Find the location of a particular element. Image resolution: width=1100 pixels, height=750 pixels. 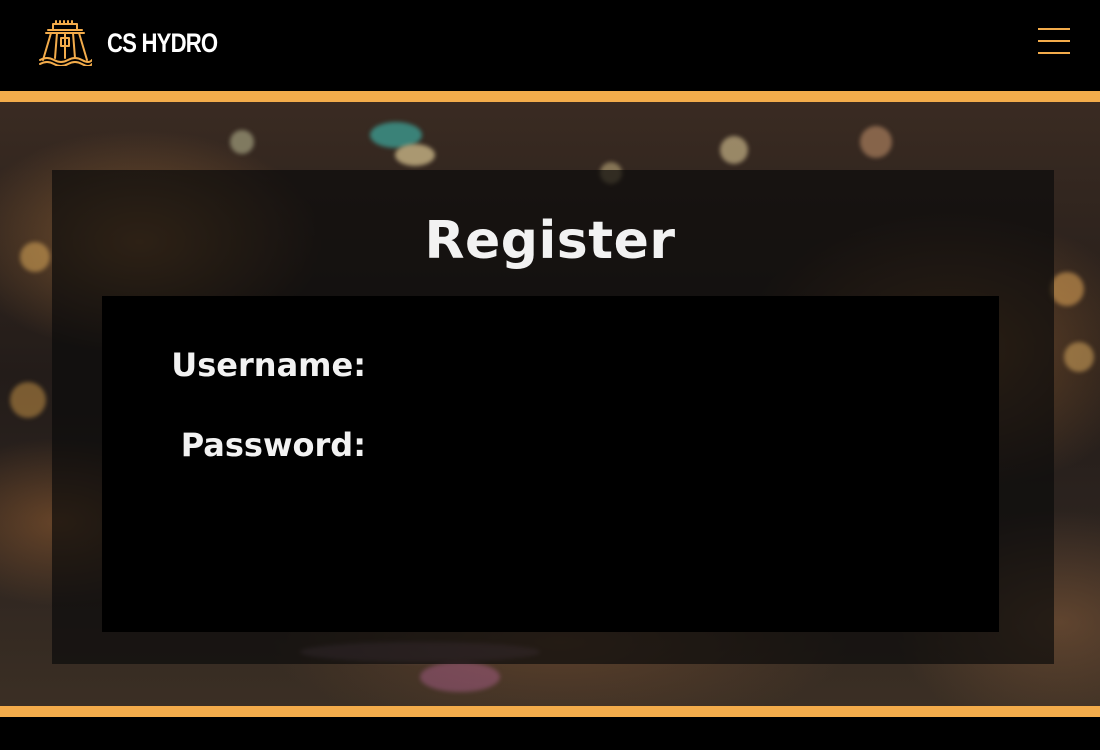

brand-name: CS HYDRO is located at coordinates (162, 43).